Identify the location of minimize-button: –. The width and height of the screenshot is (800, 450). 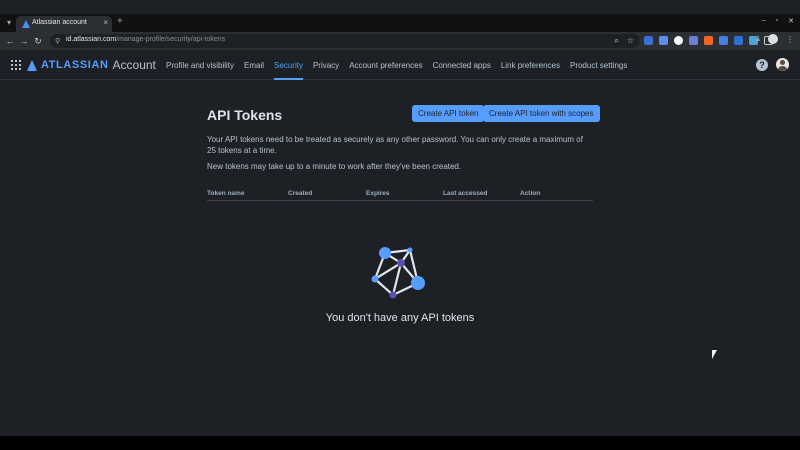
(764, 21).